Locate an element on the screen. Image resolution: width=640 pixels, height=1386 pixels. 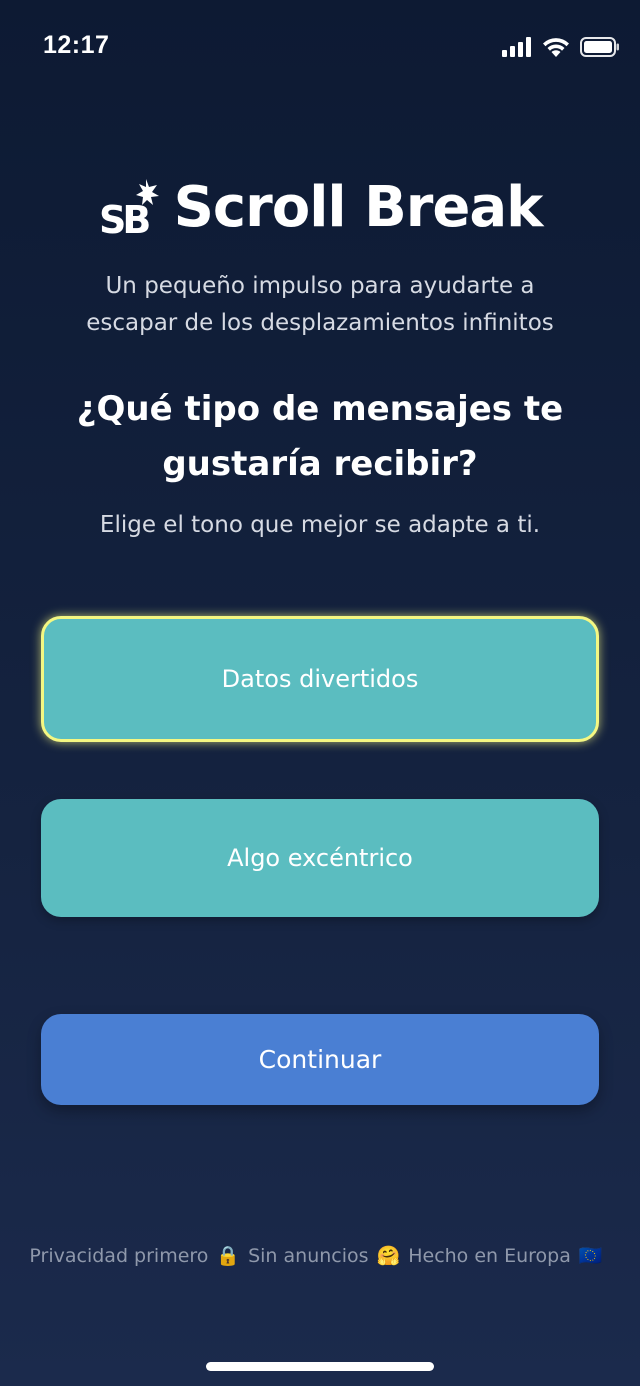
status-icons is located at coordinates (561, 46).